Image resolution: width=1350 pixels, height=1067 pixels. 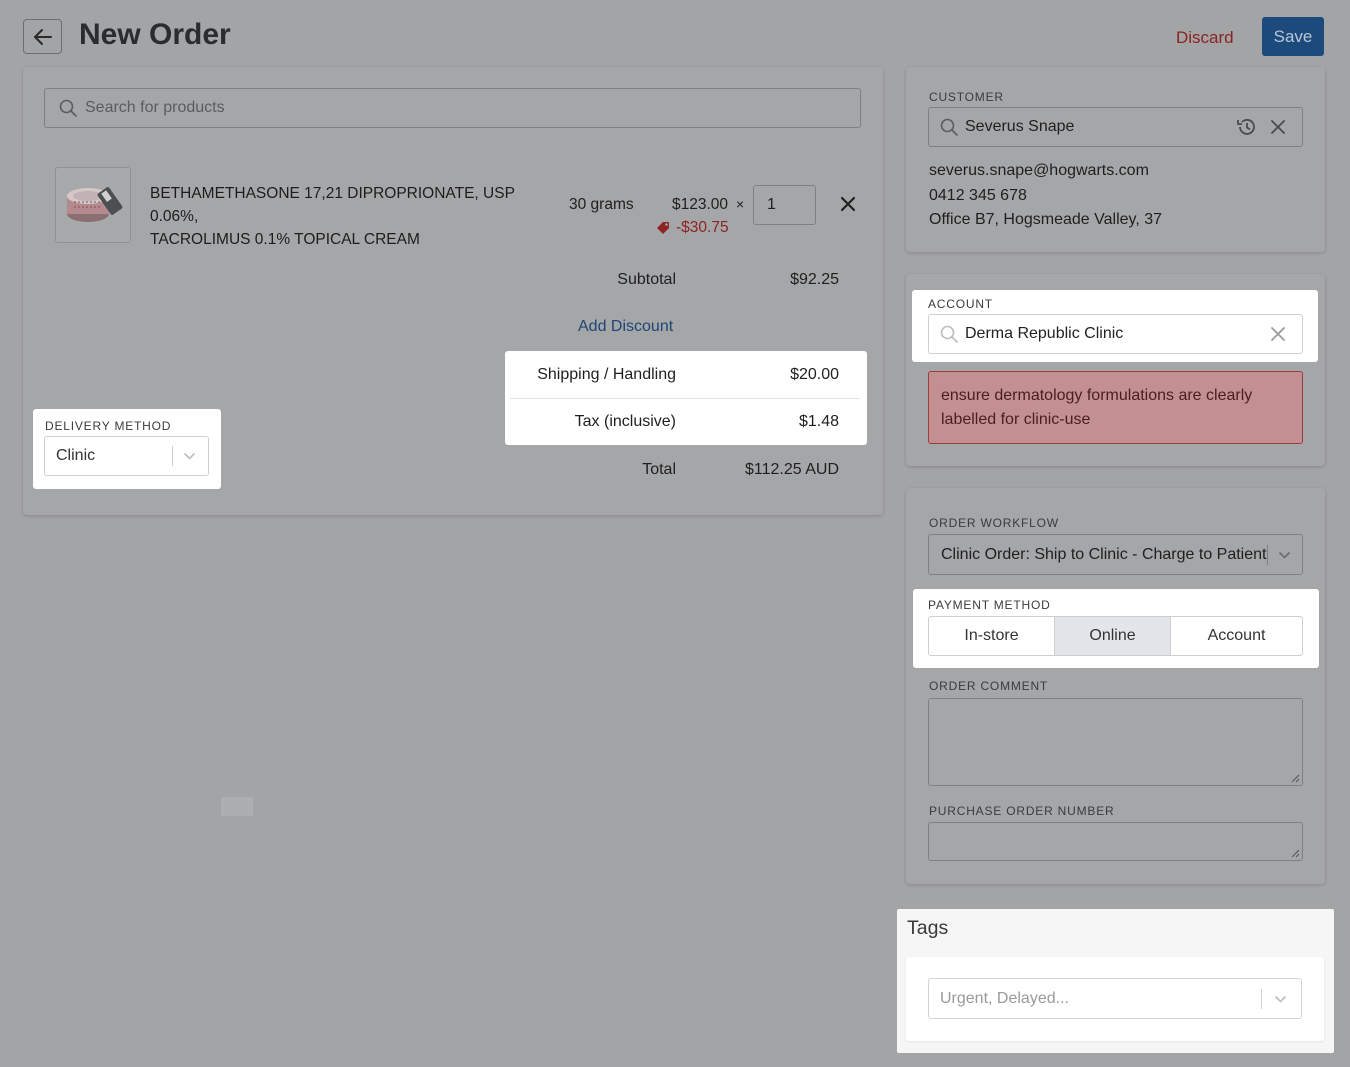 What do you see at coordinates (692, 228) in the screenshot?
I see `product-discount: -$30.75` at bounding box center [692, 228].